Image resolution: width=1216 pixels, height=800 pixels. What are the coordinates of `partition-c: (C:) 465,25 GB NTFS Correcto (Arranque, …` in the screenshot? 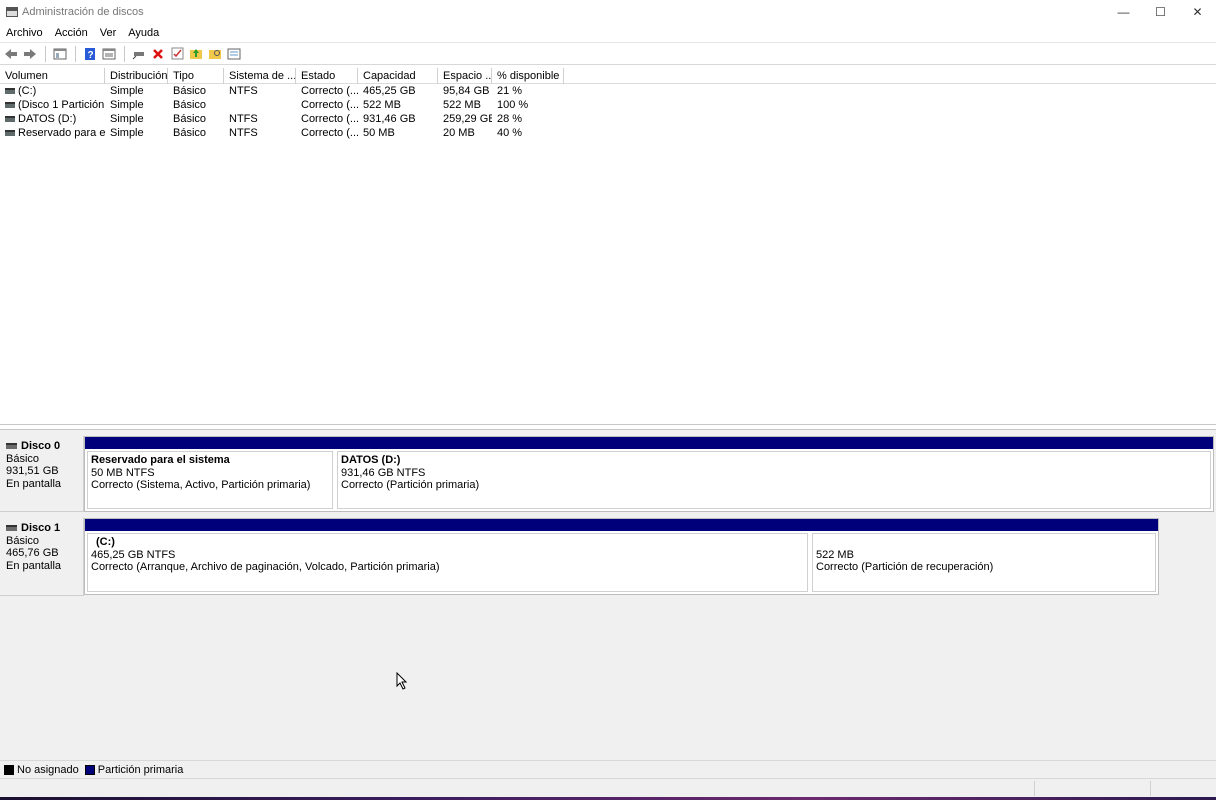 It's located at (447, 556).